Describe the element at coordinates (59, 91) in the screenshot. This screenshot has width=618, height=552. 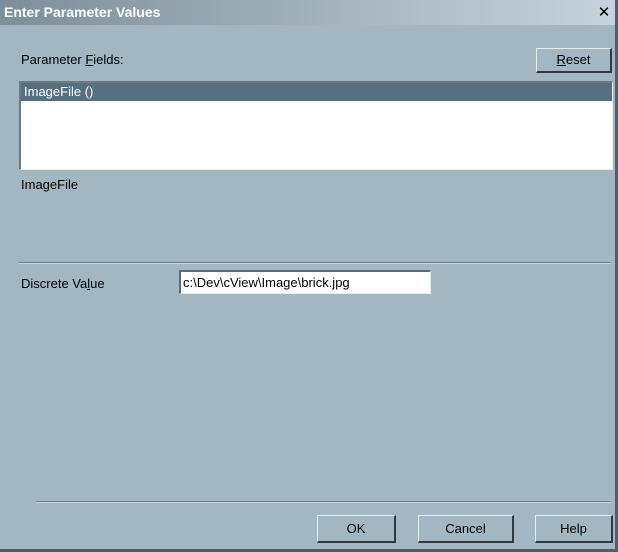
I see `list-item-label: ImageFile ()` at that location.